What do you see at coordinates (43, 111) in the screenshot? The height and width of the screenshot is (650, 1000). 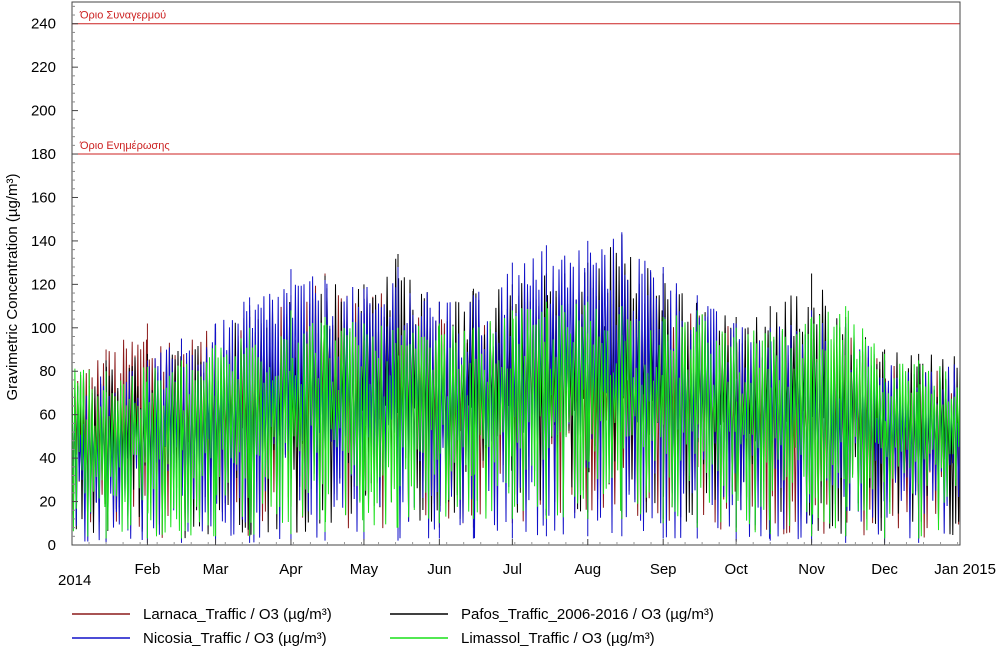 I see `y-tick-label-200: 200` at bounding box center [43, 111].